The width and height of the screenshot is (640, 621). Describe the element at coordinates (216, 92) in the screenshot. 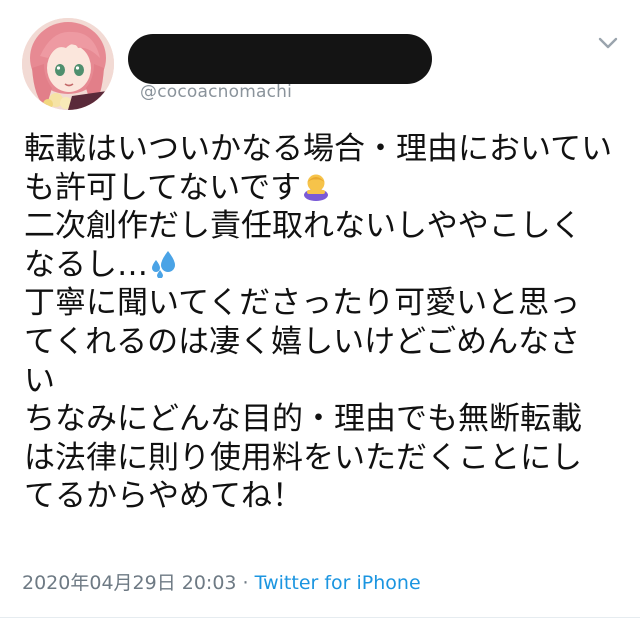

I see `author-handle: @cocoacnomachi` at that location.